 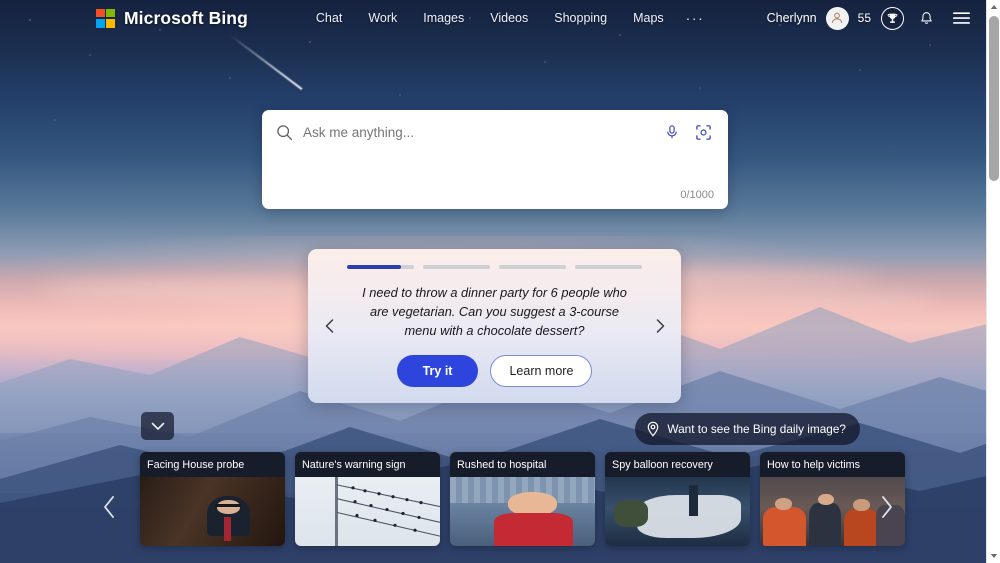 I want to click on header-right-cluster: Cherlynn 55, so click(x=870, y=18).